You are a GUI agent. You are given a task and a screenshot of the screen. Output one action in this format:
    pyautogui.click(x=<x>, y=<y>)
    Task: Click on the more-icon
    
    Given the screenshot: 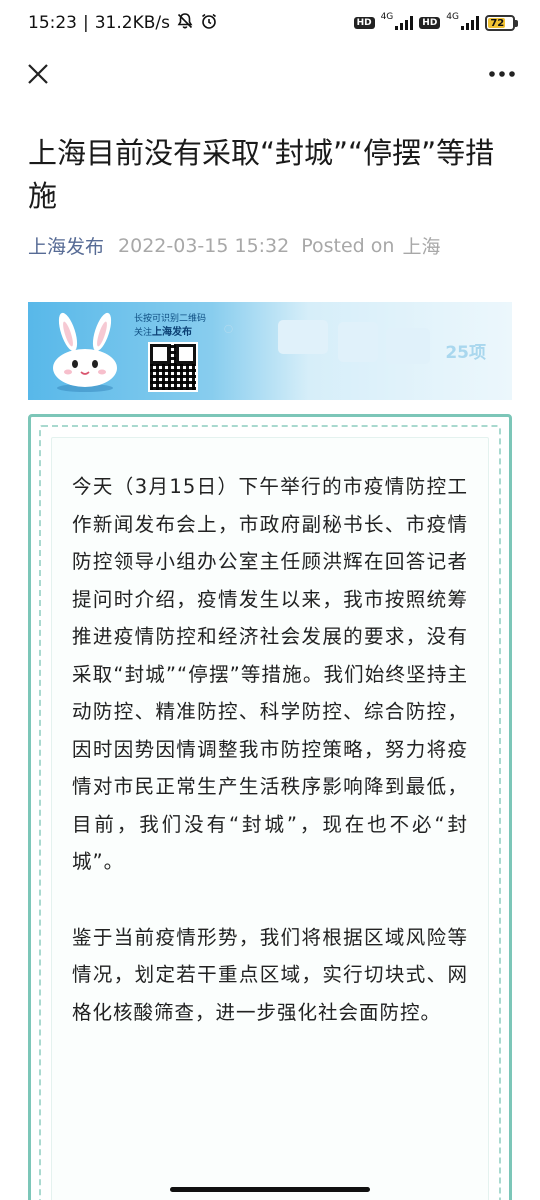 What is the action you would take?
    pyautogui.click(x=502, y=74)
    